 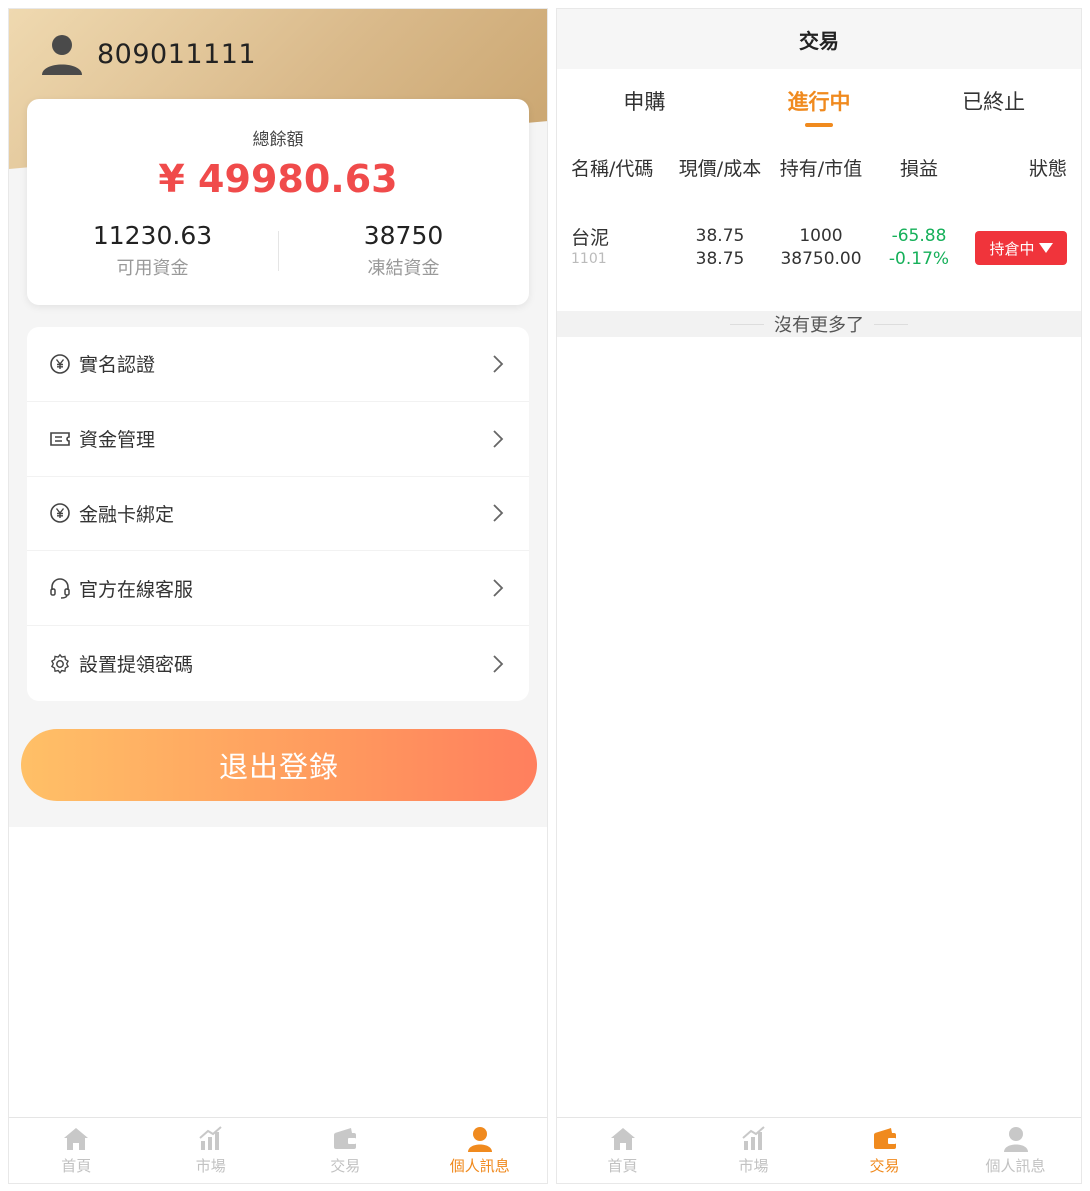 I want to click on frozen-label: 凍結資金, so click(x=403, y=268).